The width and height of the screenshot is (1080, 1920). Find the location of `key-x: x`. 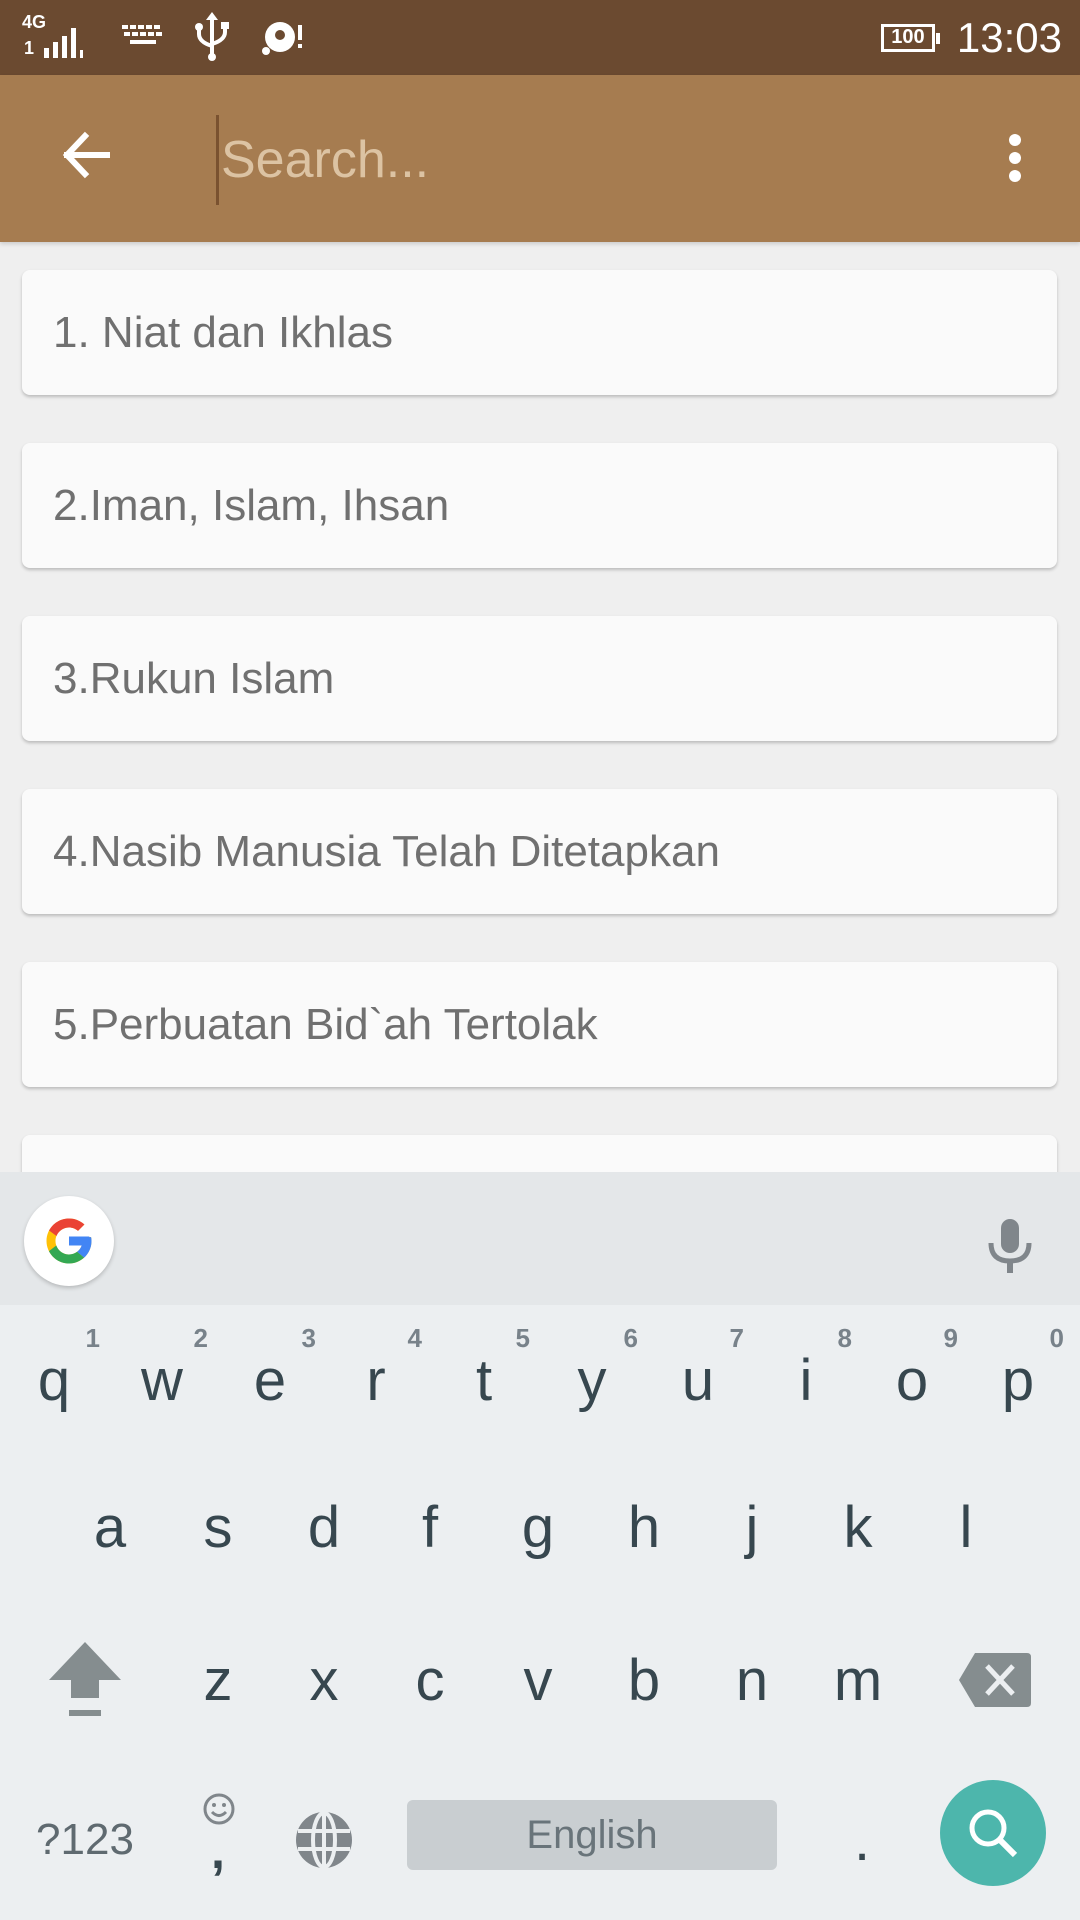

key-x: x is located at coordinates (324, 1680).